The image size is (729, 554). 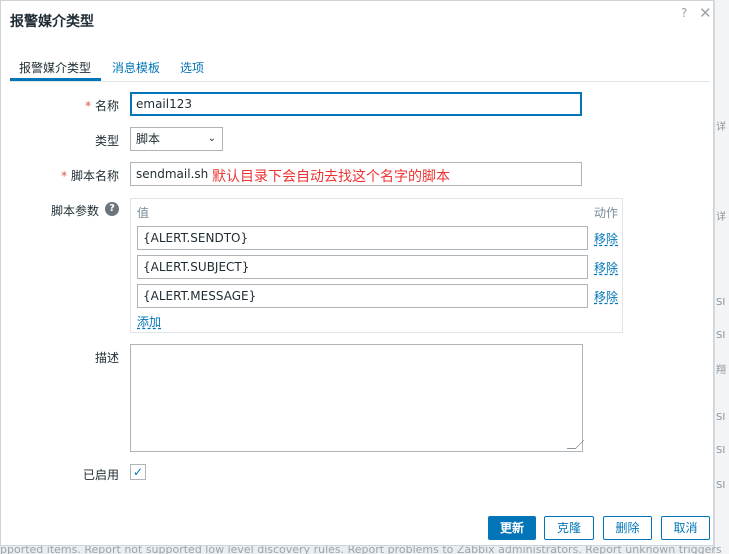 What do you see at coordinates (149, 321) in the screenshot?
I see `add-param-button: 添加` at bounding box center [149, 321].